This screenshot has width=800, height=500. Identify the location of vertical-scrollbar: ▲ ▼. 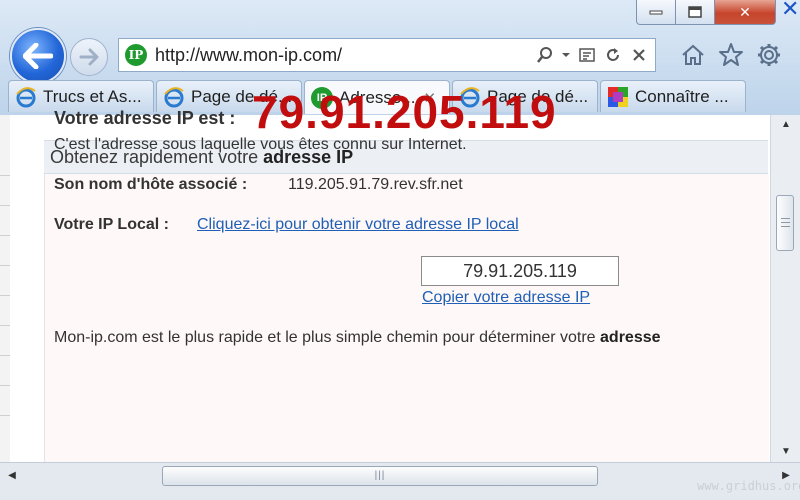
(785, 288).